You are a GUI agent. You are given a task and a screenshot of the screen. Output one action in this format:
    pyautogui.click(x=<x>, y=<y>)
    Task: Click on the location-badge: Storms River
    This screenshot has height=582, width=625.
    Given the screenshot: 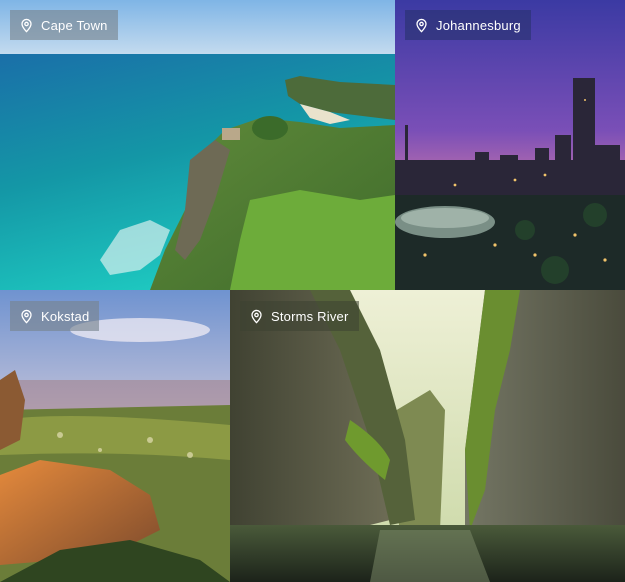 What is the action you would take?
    pyautogui.click(x=299, y=316)
    